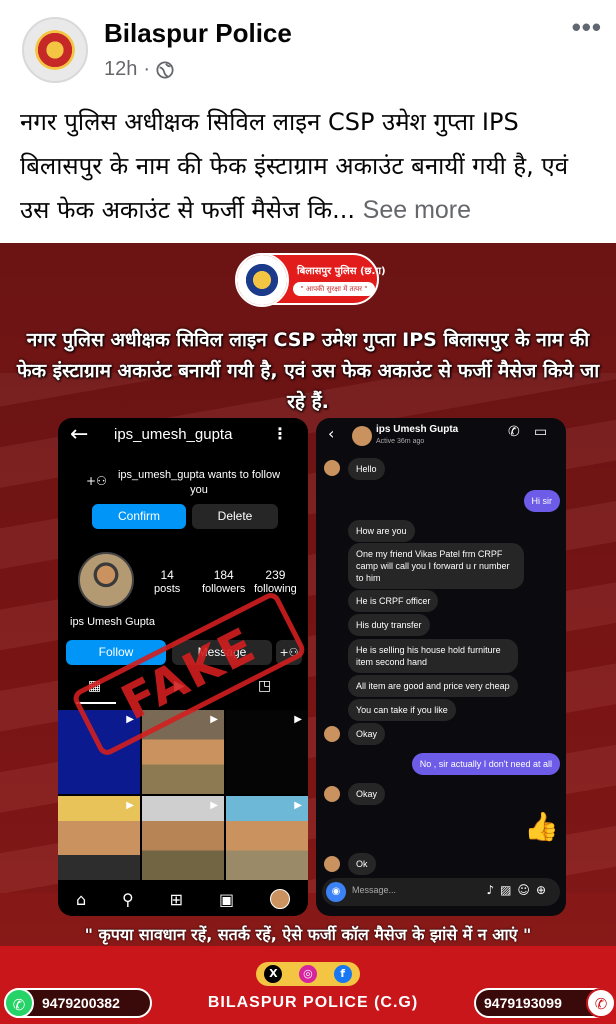 The height and width of the screenshot is (1024, 616). What do you see at coordinates (224, 589) in the screenshot?
I see `followers-label: followers` at bounding box center [224, 589].